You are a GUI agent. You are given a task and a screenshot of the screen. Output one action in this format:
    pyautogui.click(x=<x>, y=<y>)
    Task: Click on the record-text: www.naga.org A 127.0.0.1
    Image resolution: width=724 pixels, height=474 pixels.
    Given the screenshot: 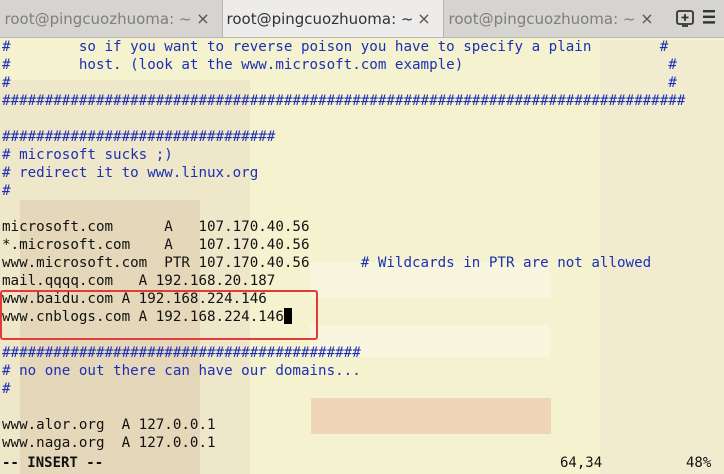 What is the action you would take?
    pyautogui.click(x=109, y=443)
    